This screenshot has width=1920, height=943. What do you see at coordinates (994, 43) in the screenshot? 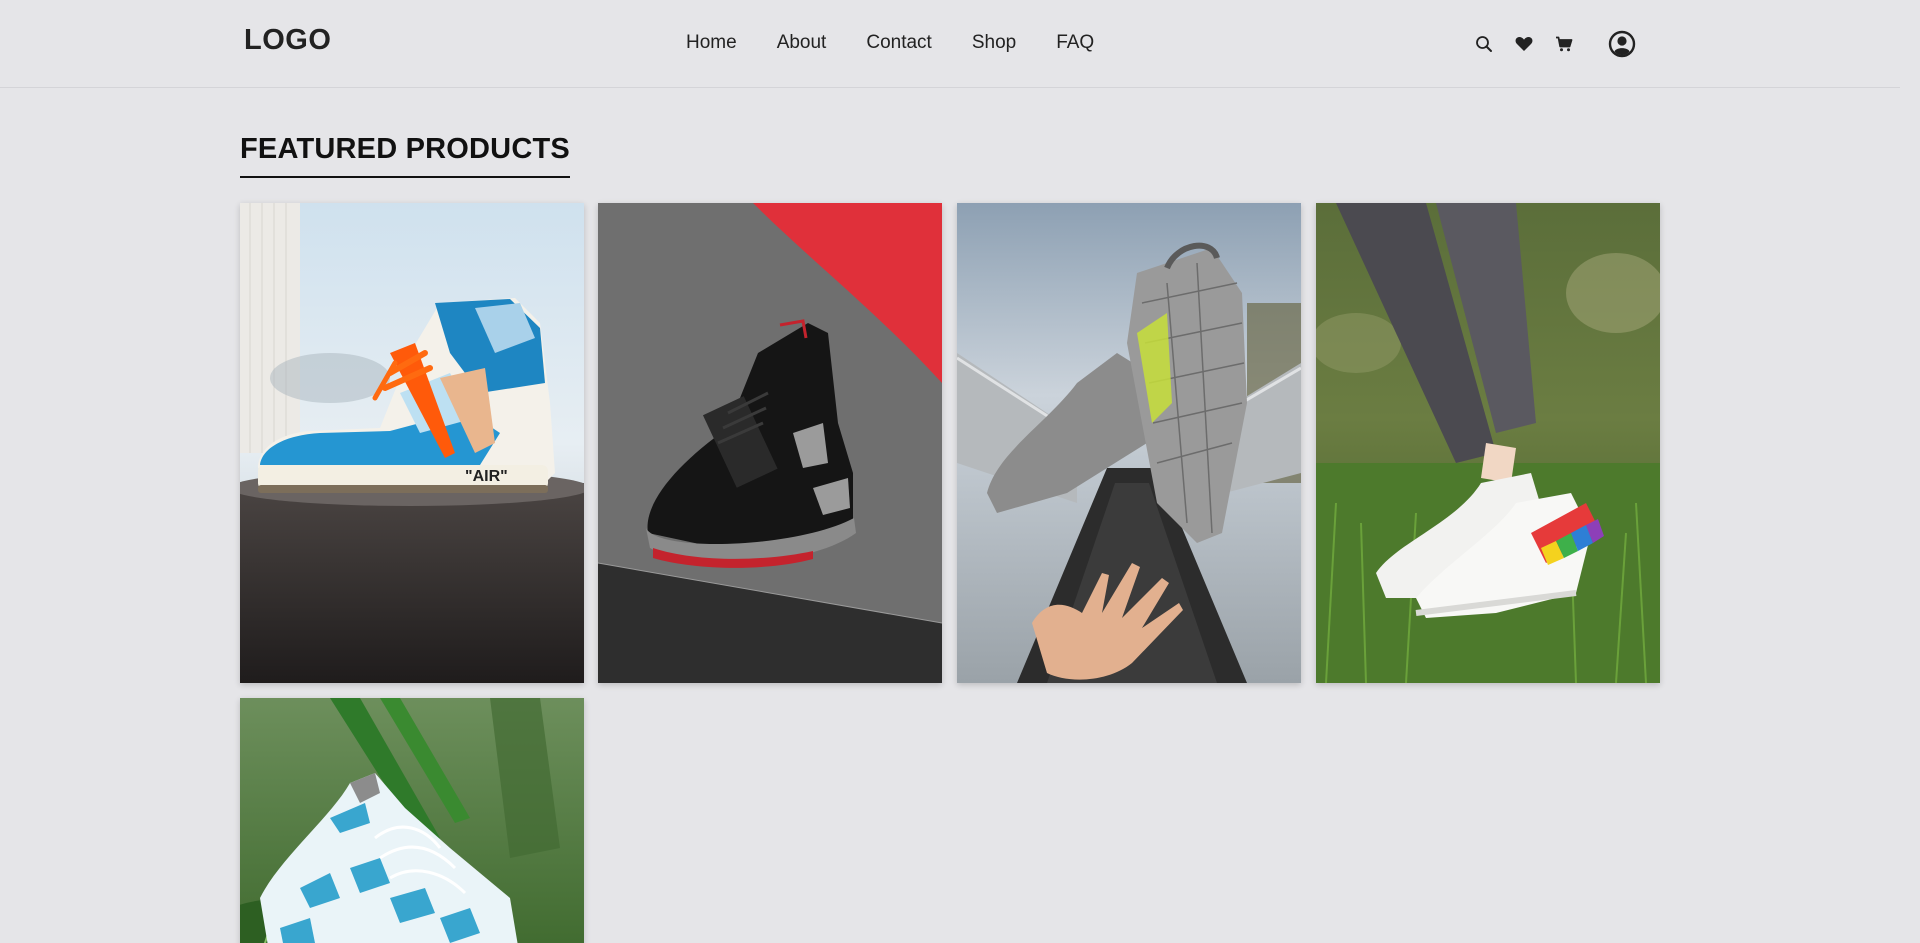
I see `nav-shop: Shop` at bounding box center [994, 43].